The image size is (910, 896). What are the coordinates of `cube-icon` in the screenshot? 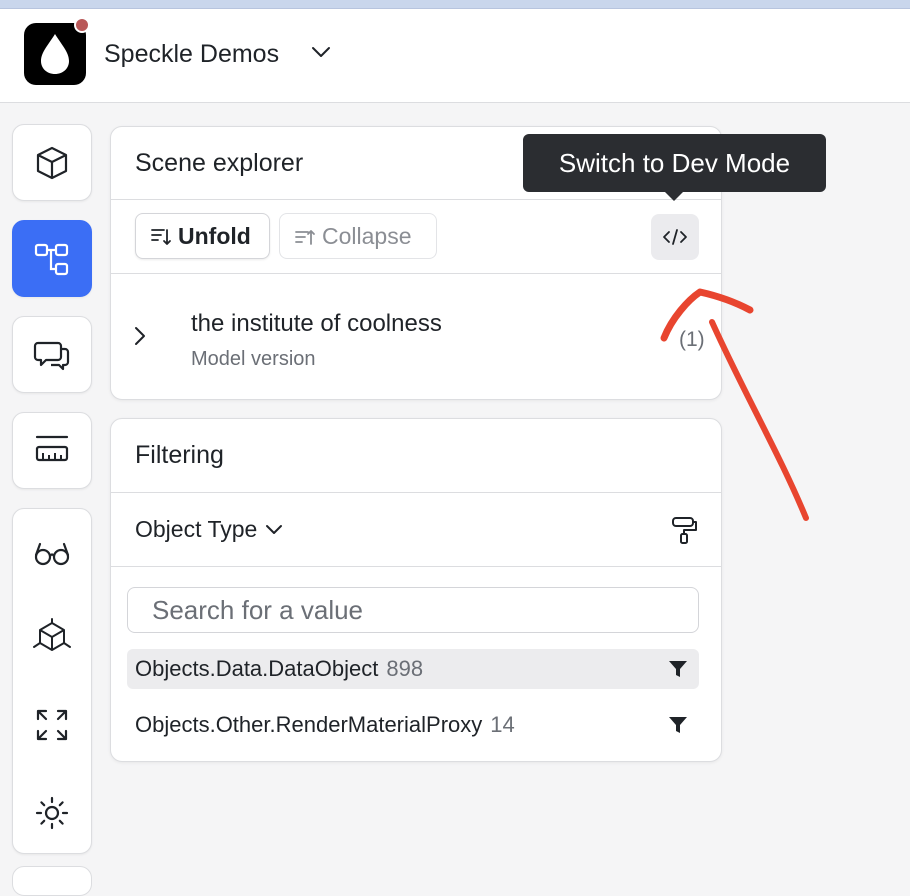 It's located at (52, 162).